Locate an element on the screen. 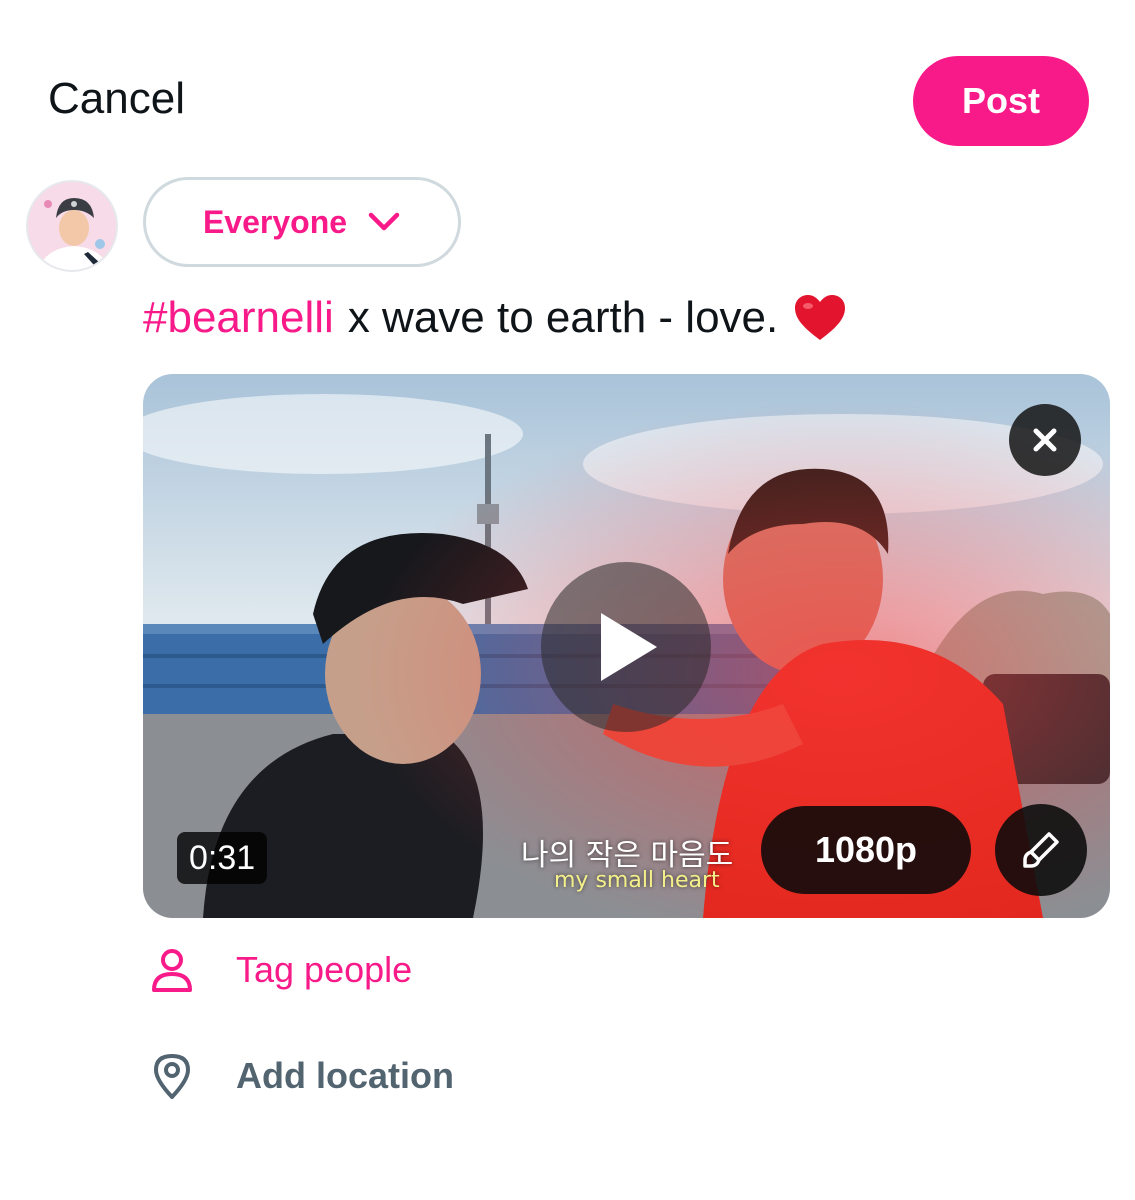  tag-people-button: Tag people is located at coordinates (281, 970).